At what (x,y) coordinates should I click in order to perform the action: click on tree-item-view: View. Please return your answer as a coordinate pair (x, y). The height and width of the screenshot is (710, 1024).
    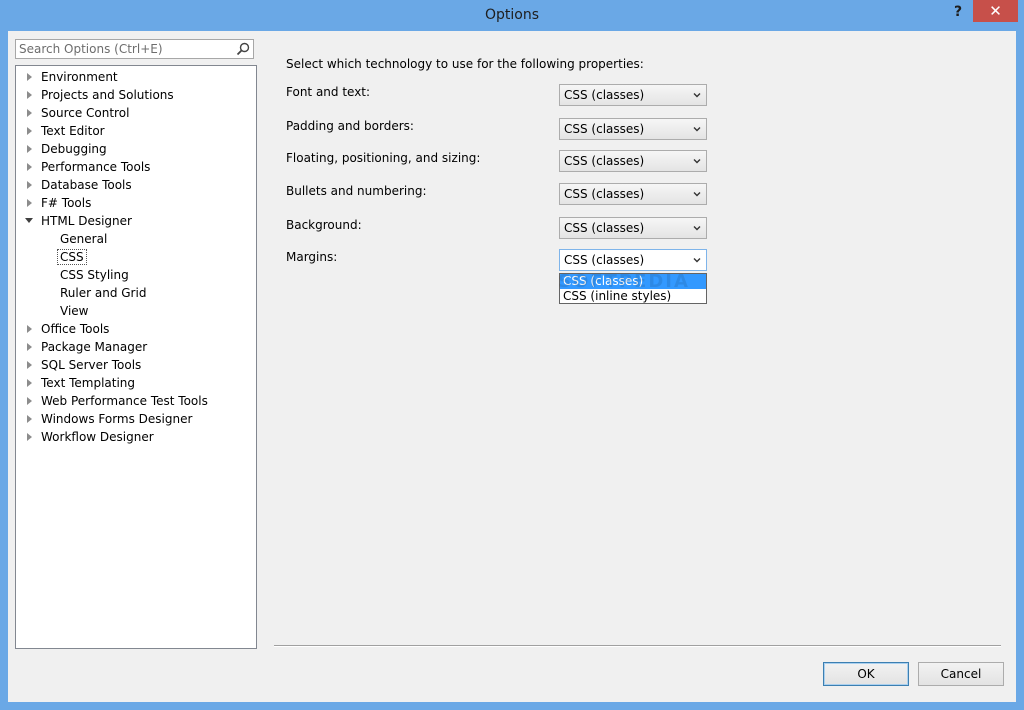
    Looking at the image, I should click on (74, 311).